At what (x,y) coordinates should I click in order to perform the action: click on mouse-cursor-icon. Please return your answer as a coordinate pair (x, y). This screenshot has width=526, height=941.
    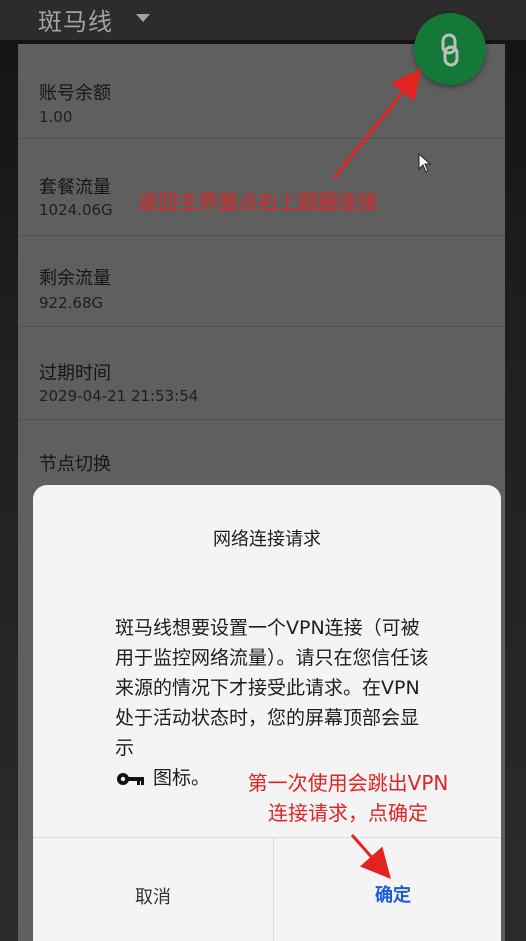
    Looking at the image, I should click on (425, 163).